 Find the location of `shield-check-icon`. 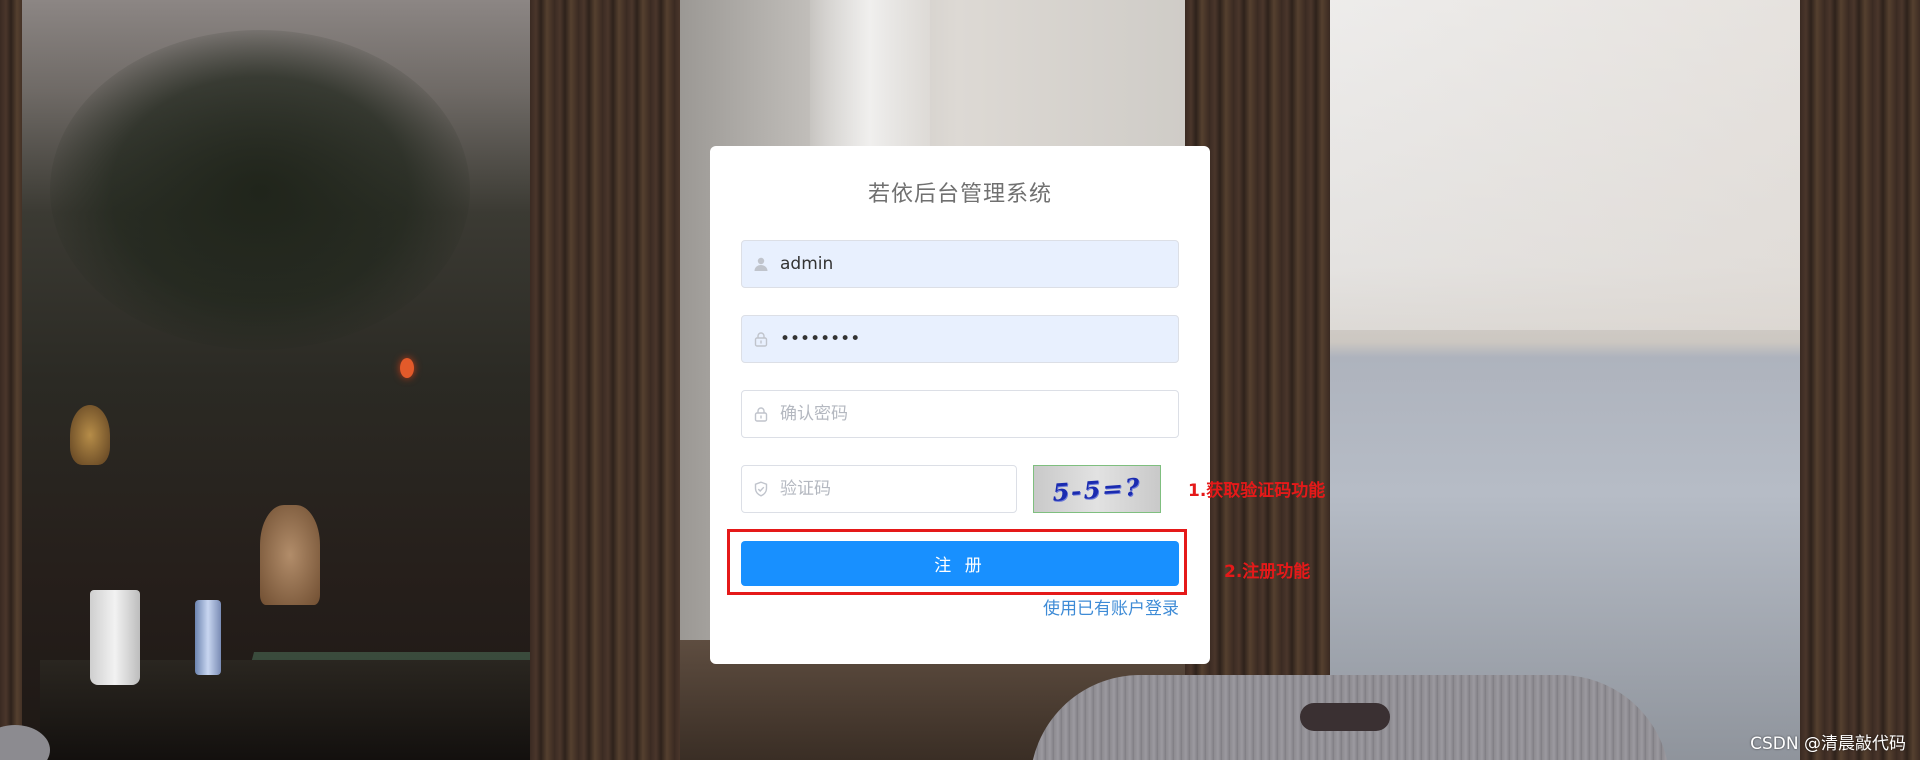

shield-check-icon is located at coordinates (761, 489).